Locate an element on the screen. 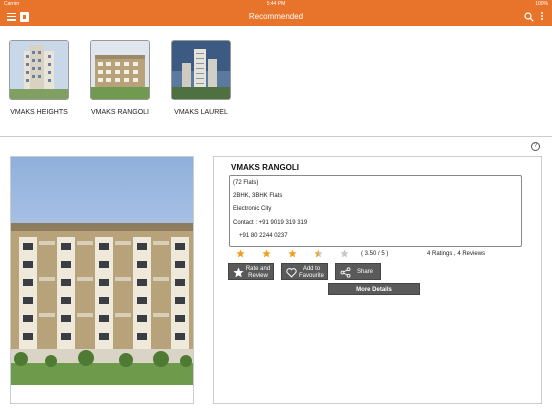 The image size is (552, 414). project-card-vmaks-laurel: VMAKS LAUREL is located at coordinates (201, 78).